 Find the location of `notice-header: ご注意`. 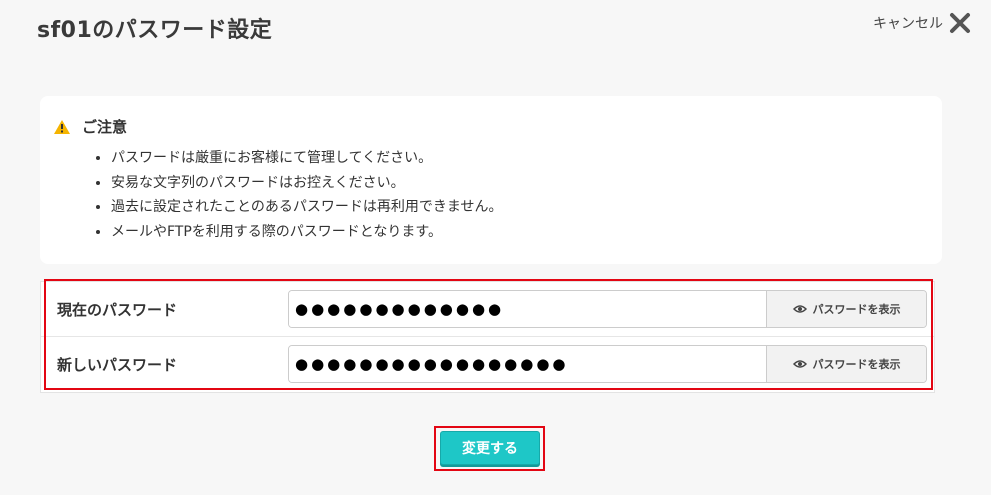

notice-header: ご注意 is located at coordinates (90, 126).